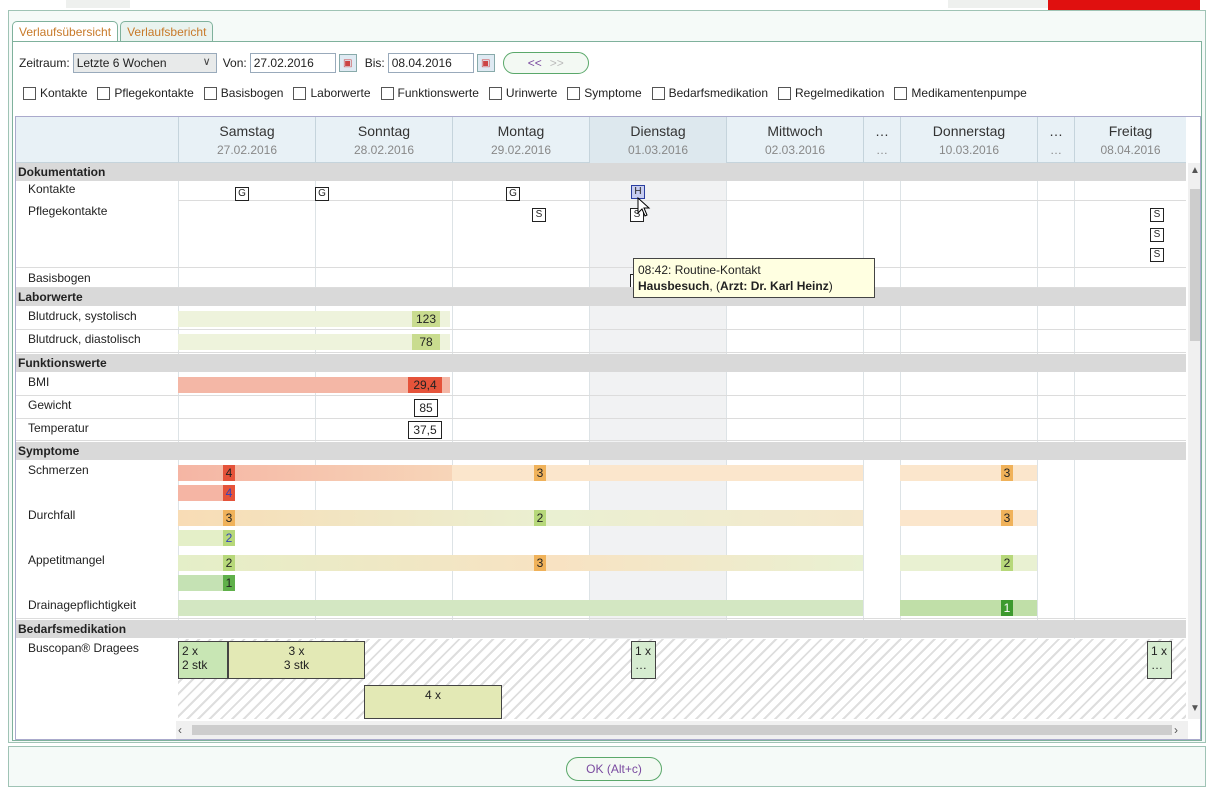 The height and width of the screenshot is (787, 1206). What do you see at coordinates (1007, 608) in the screenshot?
I see `drainage-value: 1` at bounding box center [1007, 608].